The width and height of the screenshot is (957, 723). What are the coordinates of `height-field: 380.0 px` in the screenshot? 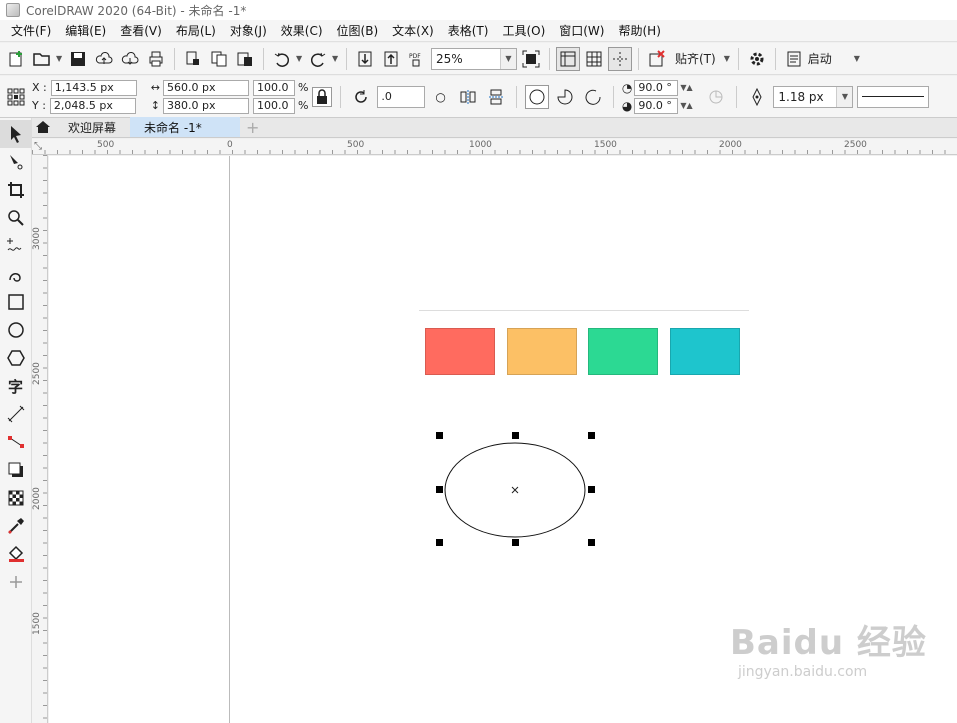 It's located at (205, 105).